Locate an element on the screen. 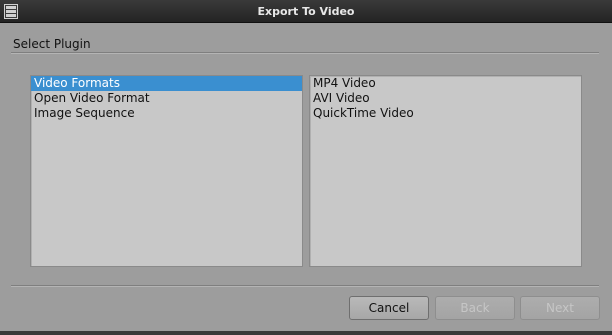 The image size is (612, 335). back-button: Back is located at coordinates (475, 308).